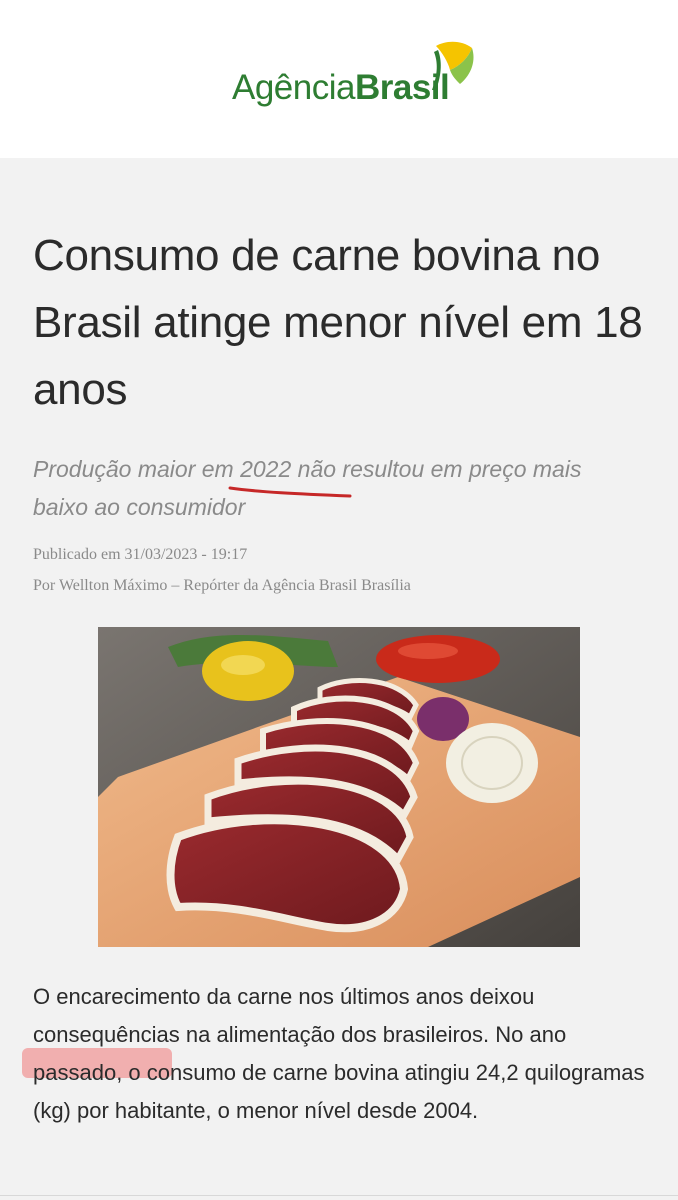  What do you see at coordinates (339, 1195) in the screenshot?
I see `divider` at bounding box center [339, 1195].